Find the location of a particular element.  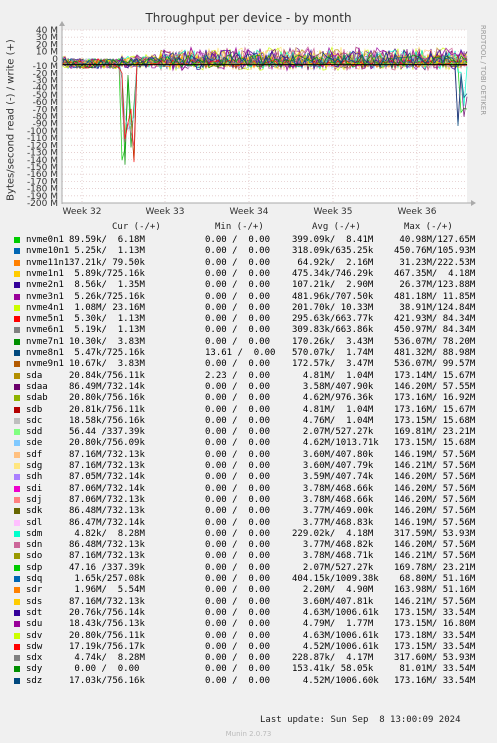

legend-label: nvme0n1 is located at coordinates (45, 240).